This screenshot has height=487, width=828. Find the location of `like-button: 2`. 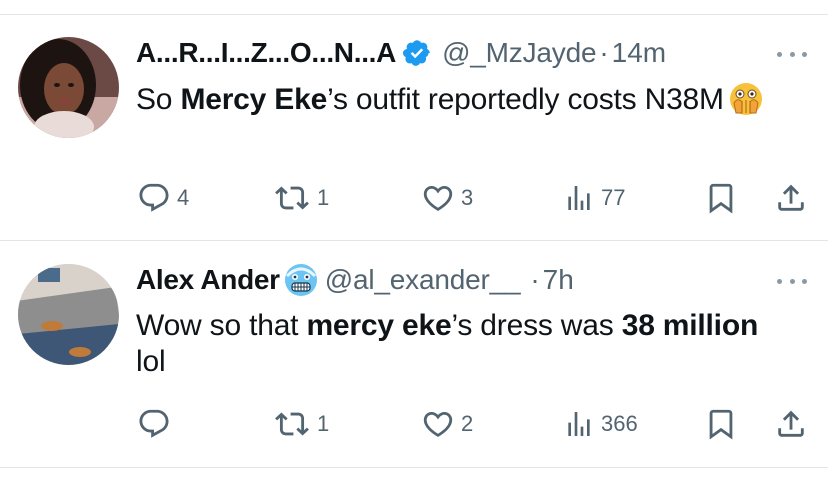

like-button: 2 is located at coordinates (447, 424).